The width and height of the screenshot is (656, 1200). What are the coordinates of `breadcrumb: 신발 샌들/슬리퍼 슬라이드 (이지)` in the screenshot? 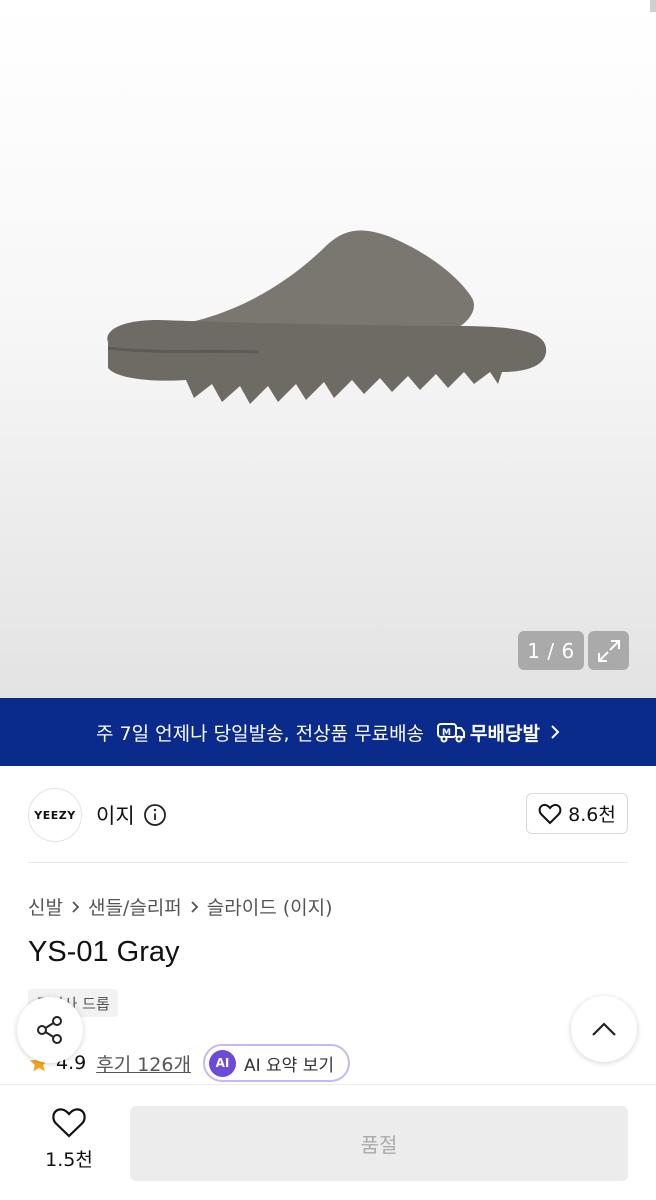 It's located at (180, 906).